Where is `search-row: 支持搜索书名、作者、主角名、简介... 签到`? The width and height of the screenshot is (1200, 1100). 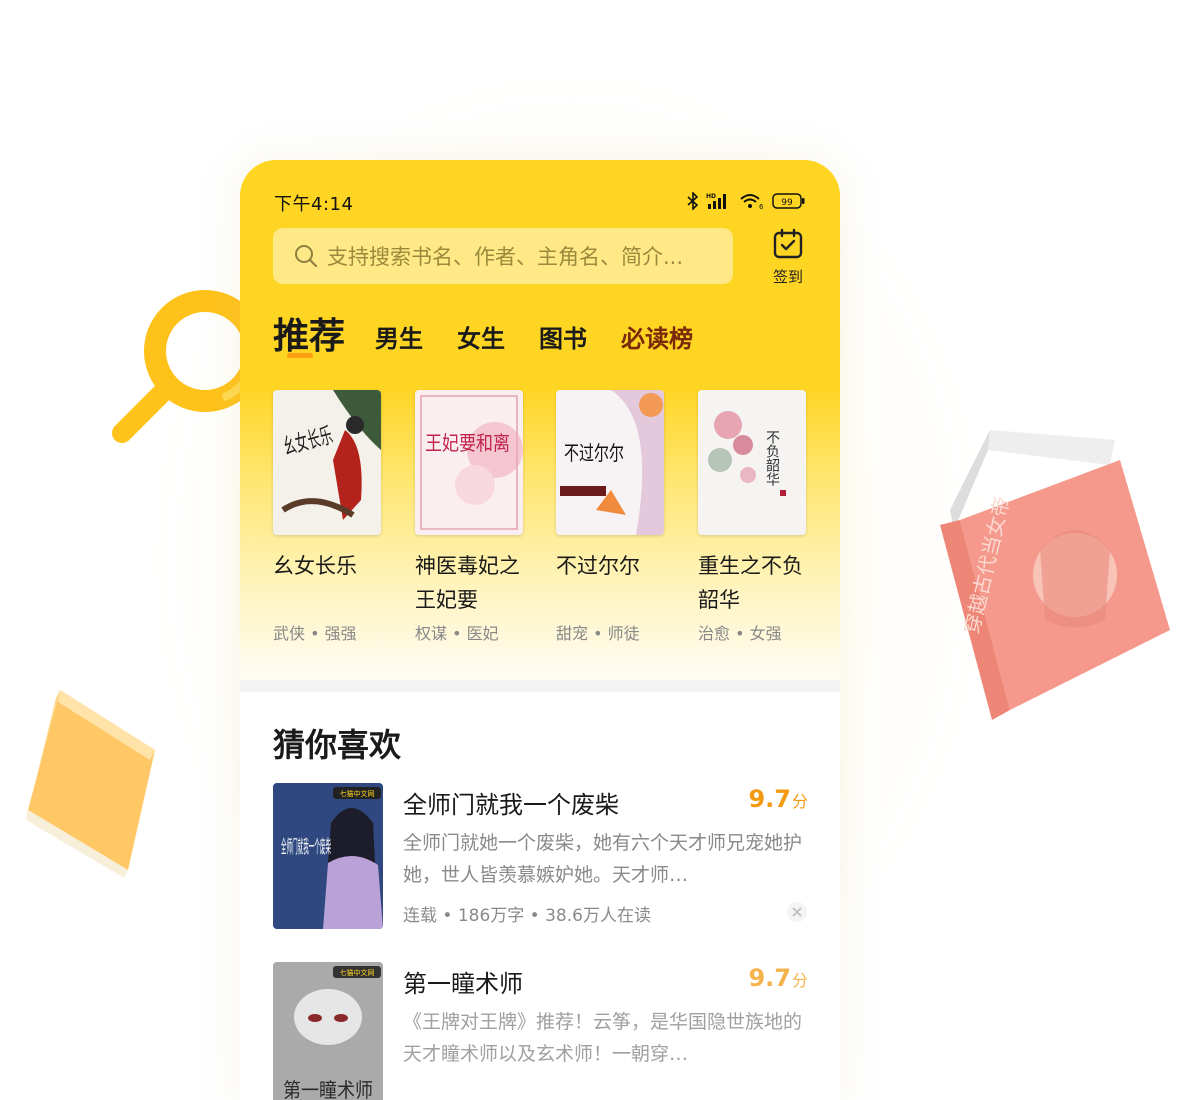 search-row: 支持搜索书名、作者、主角名、简介... 签到 is located at coordinates (543, 257).